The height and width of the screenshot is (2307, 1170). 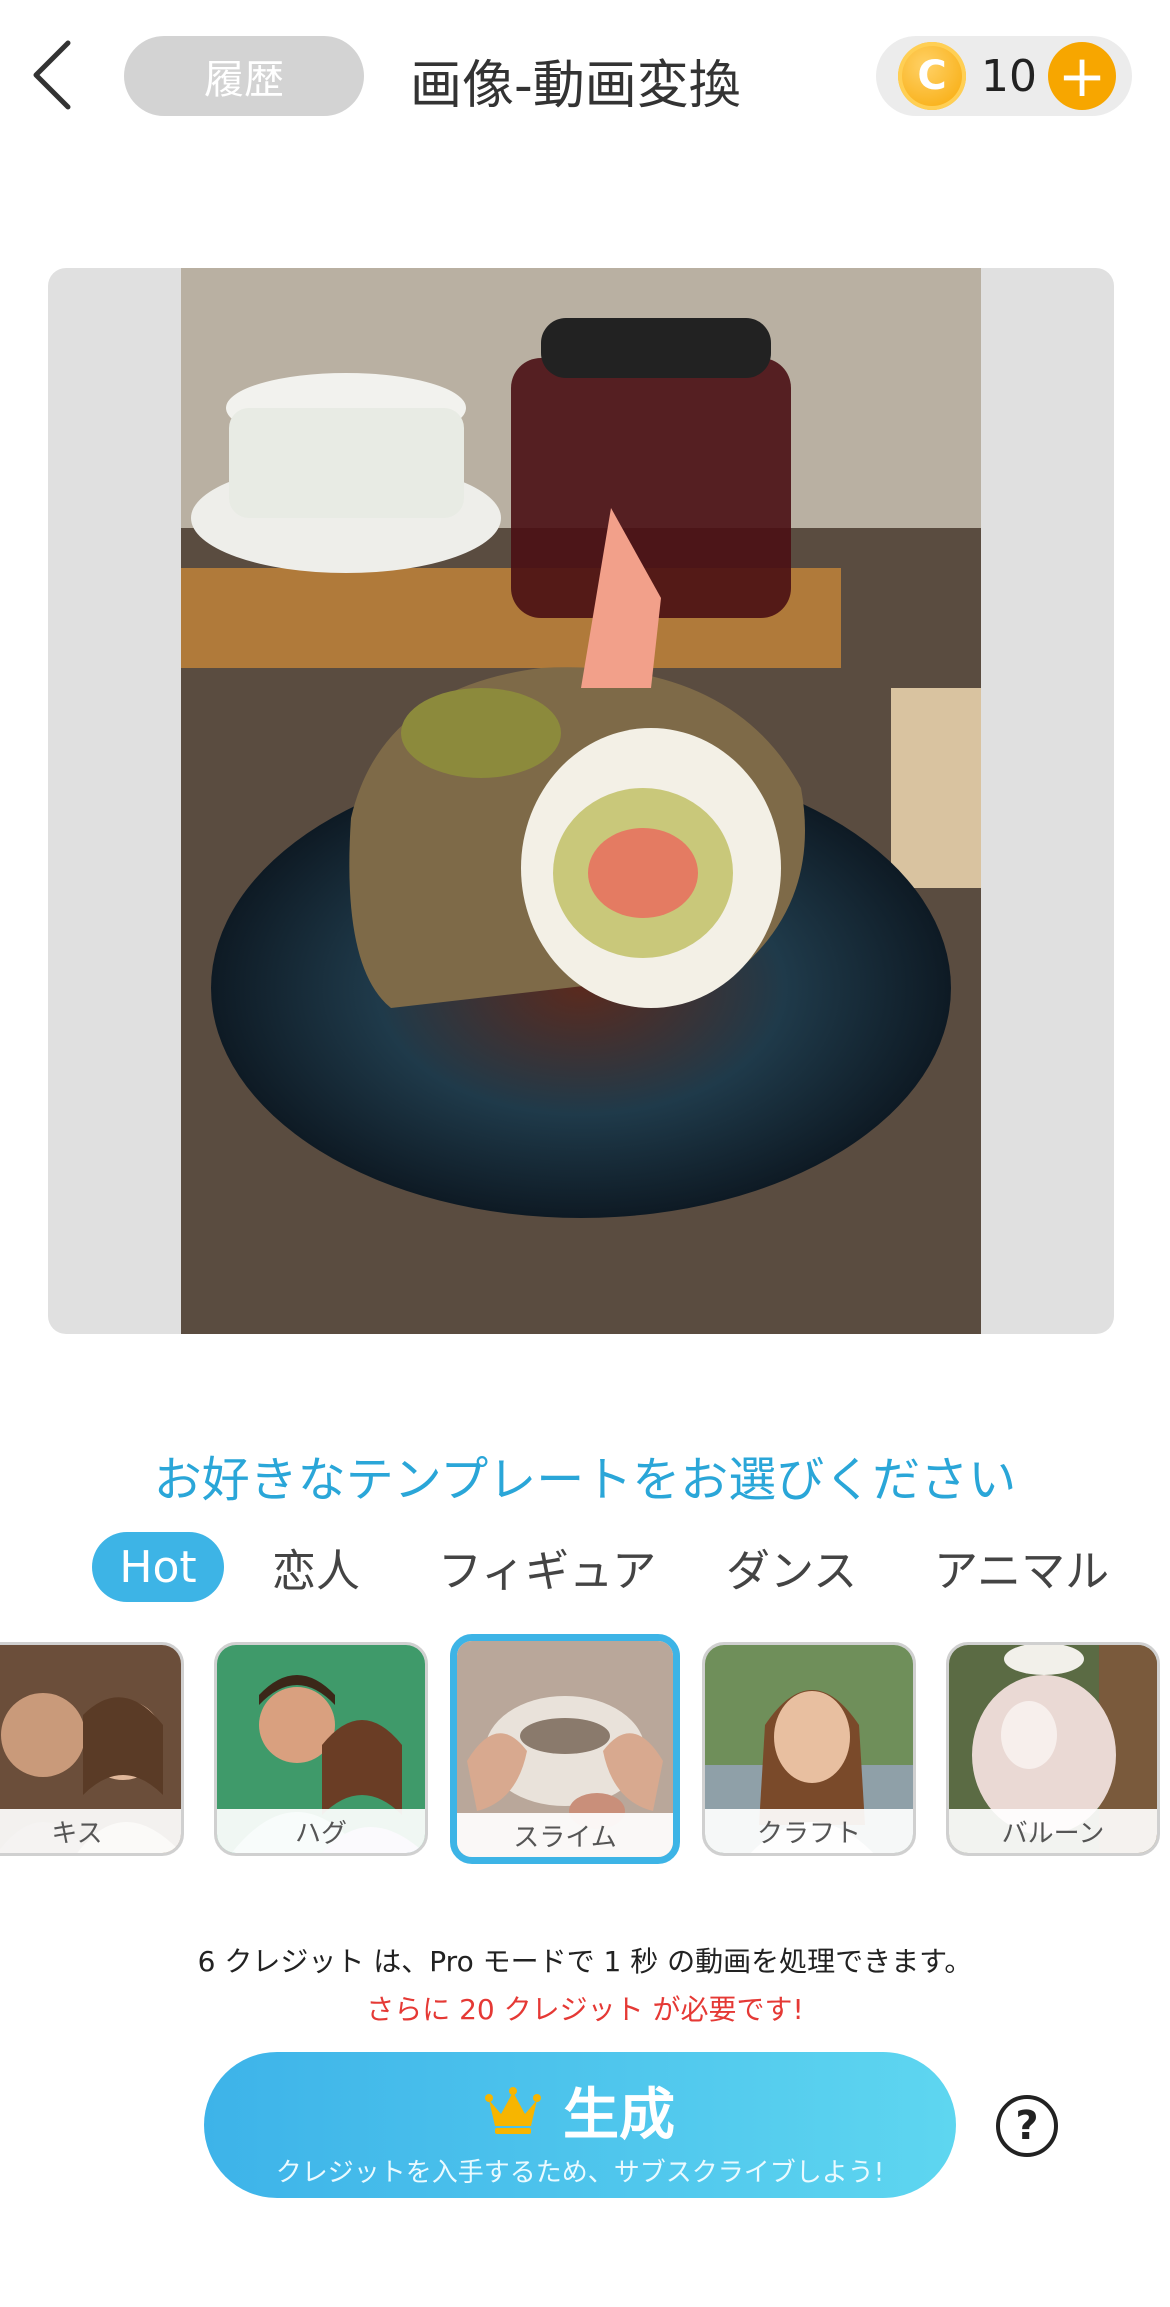 I want to click on template-label: スライム, so click(x=565, y=1835).